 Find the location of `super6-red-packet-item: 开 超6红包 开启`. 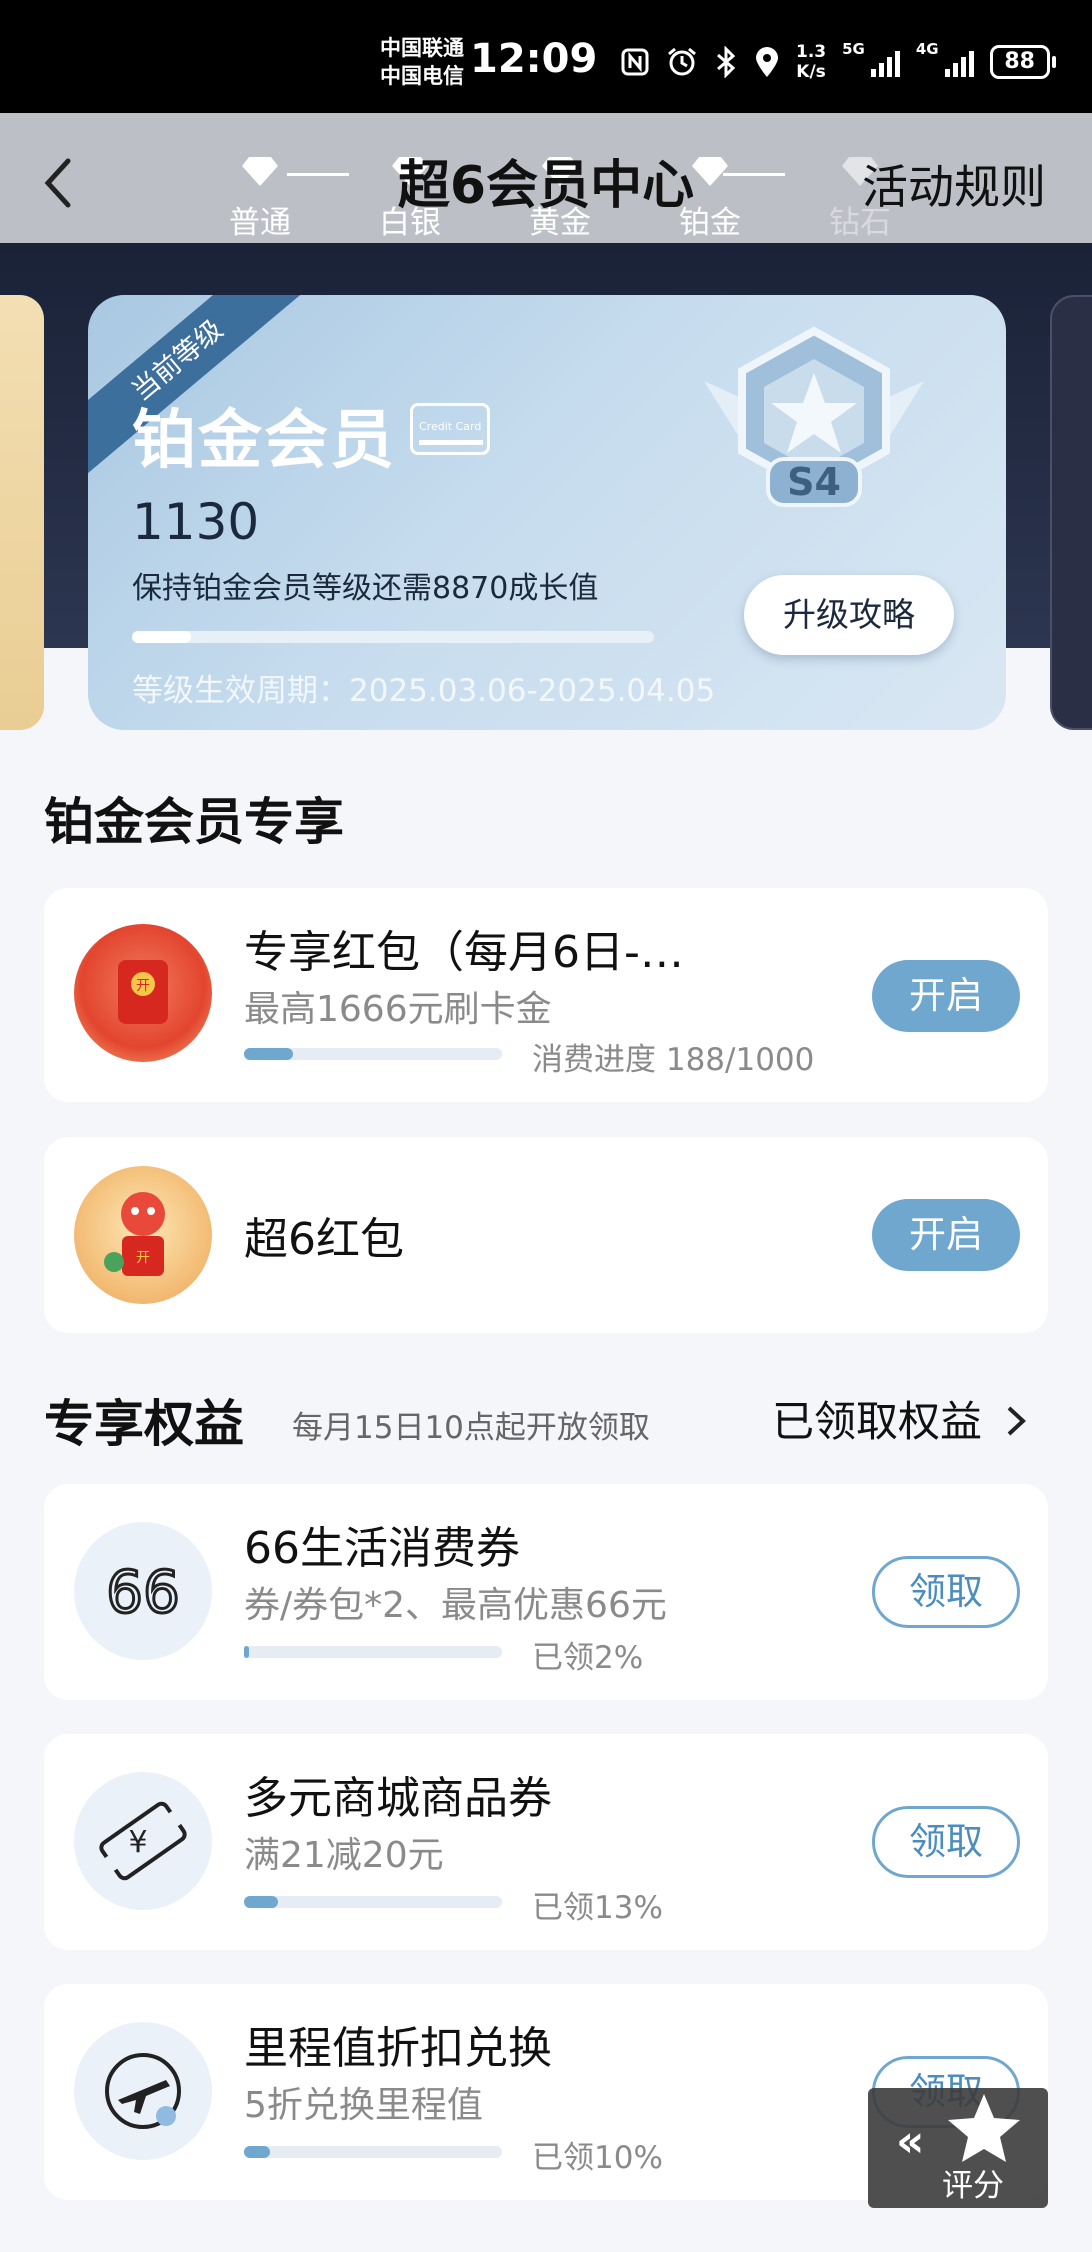

super6-red-packet-item: 开 超6红包 开启 is located at coordinates (546, 1235).